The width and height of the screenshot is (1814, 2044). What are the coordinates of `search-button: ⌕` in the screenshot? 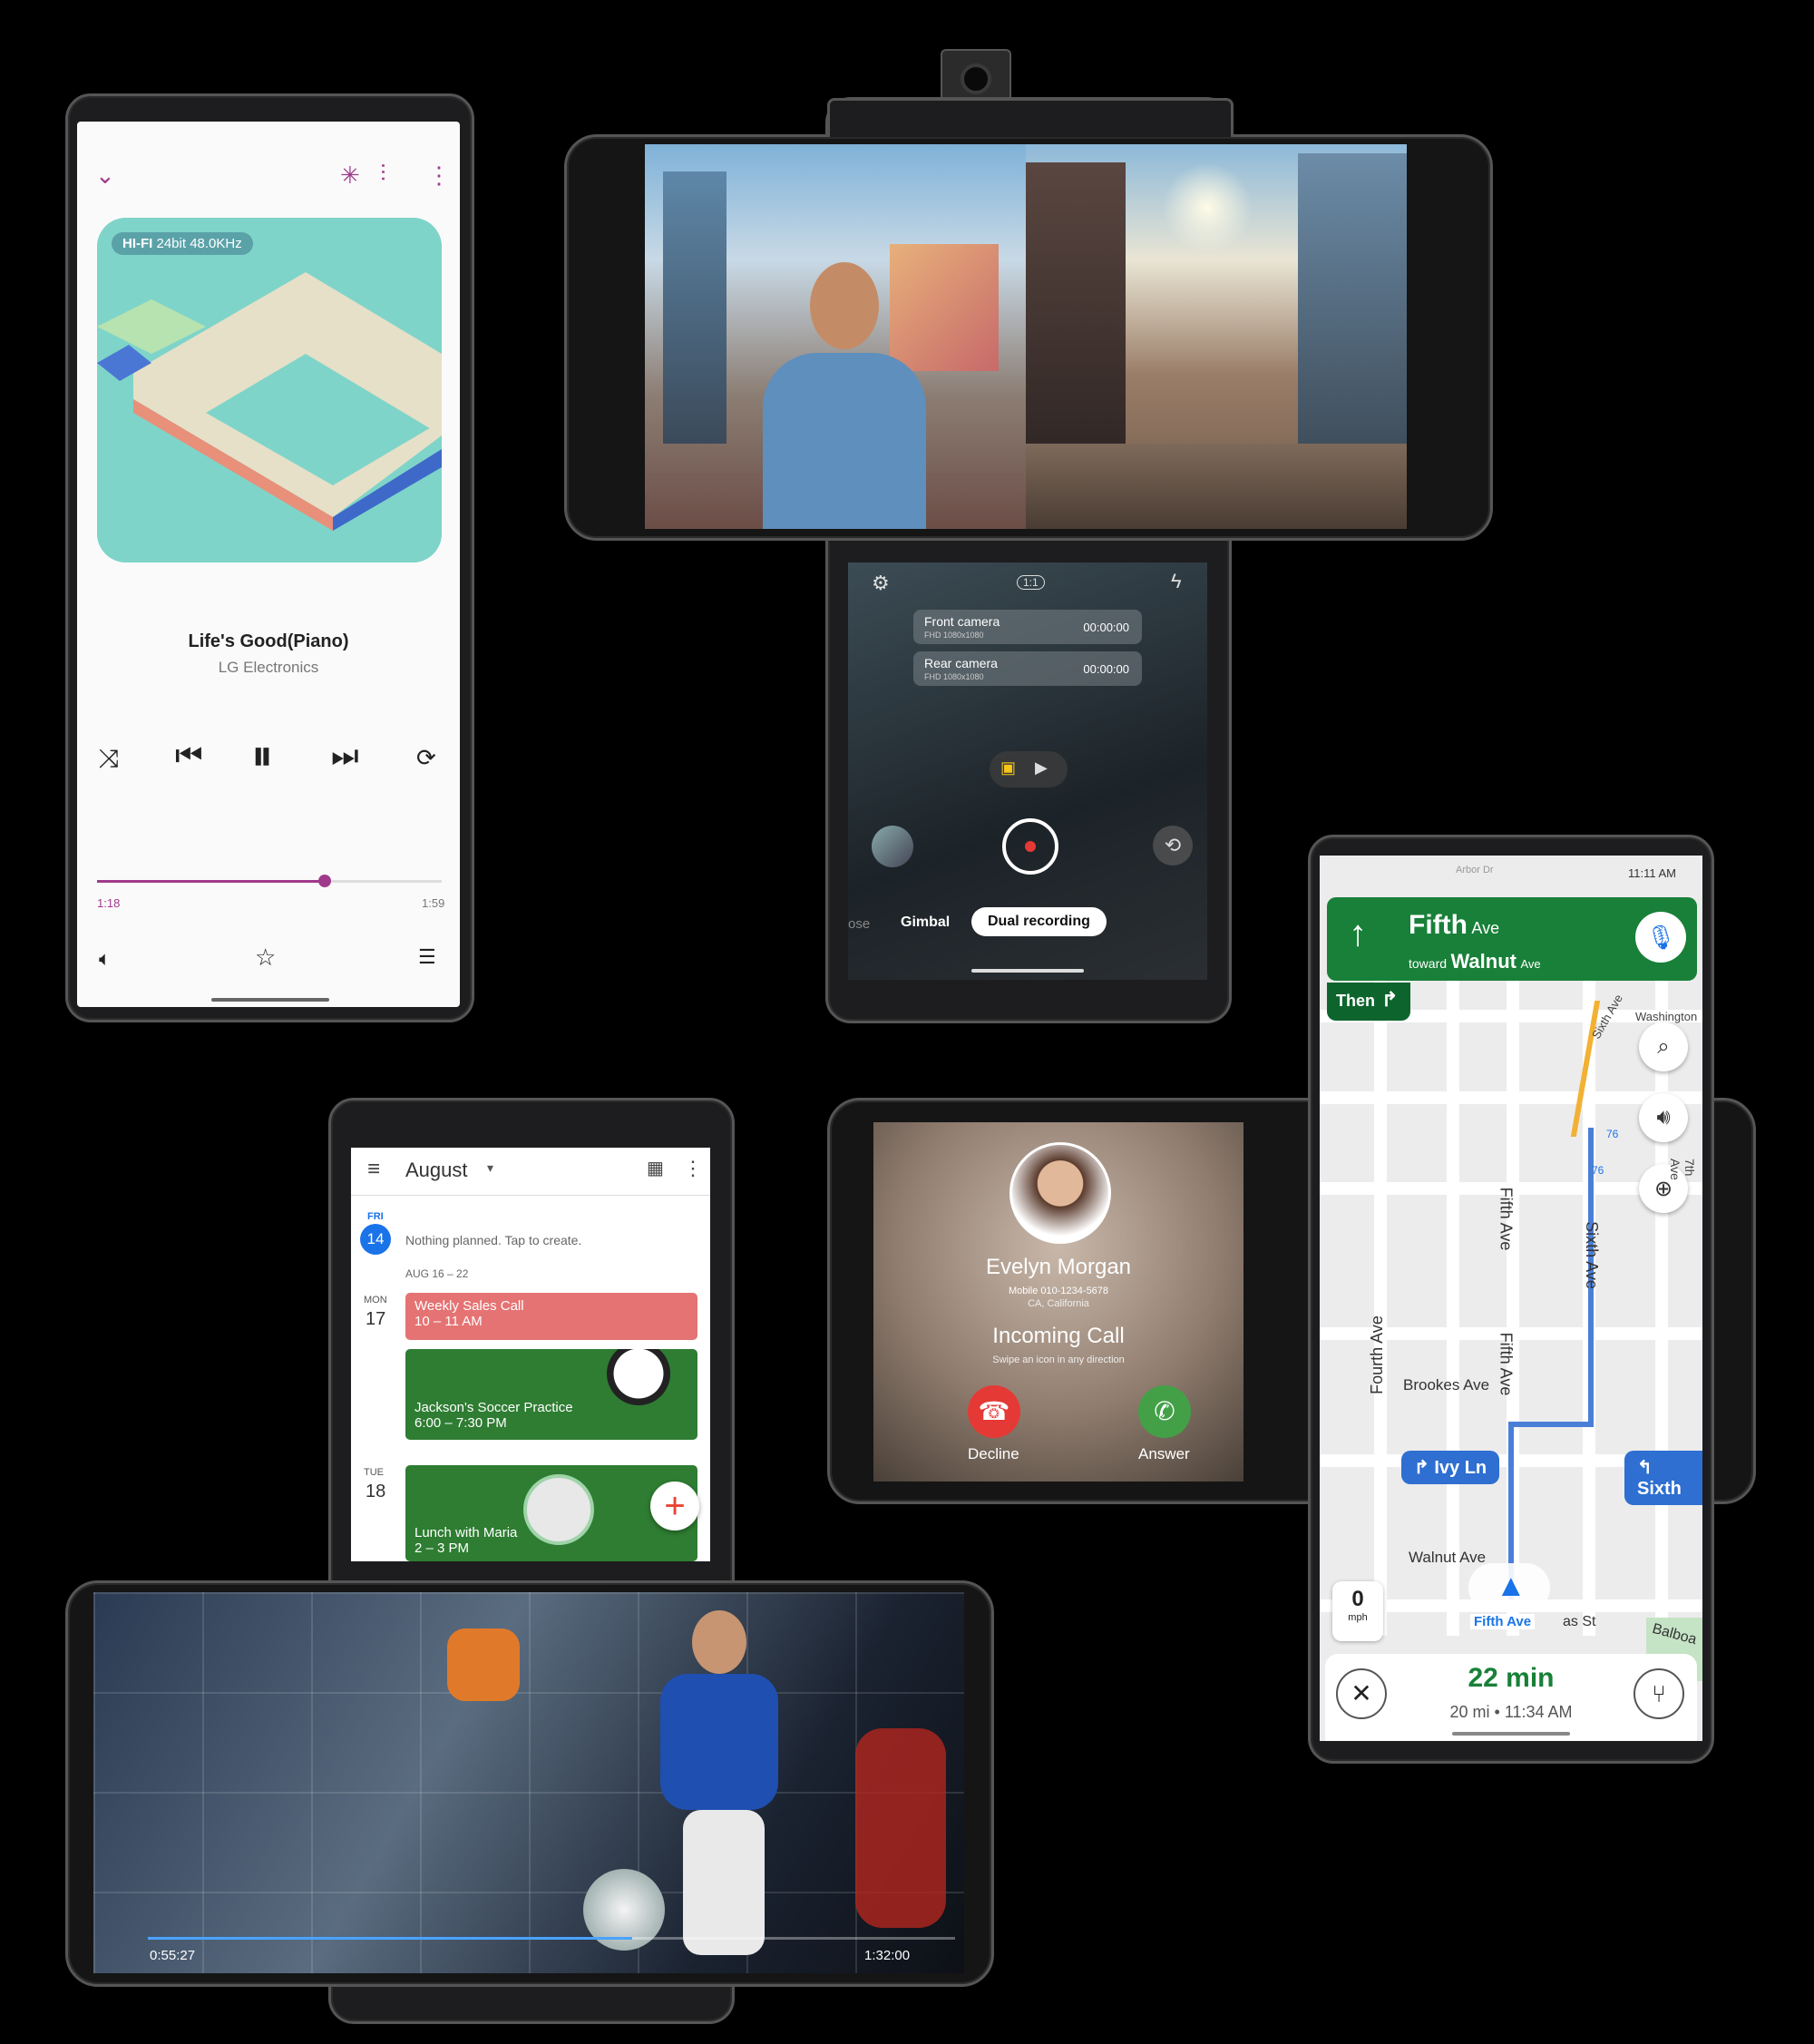 It's located at (1664, 1046).